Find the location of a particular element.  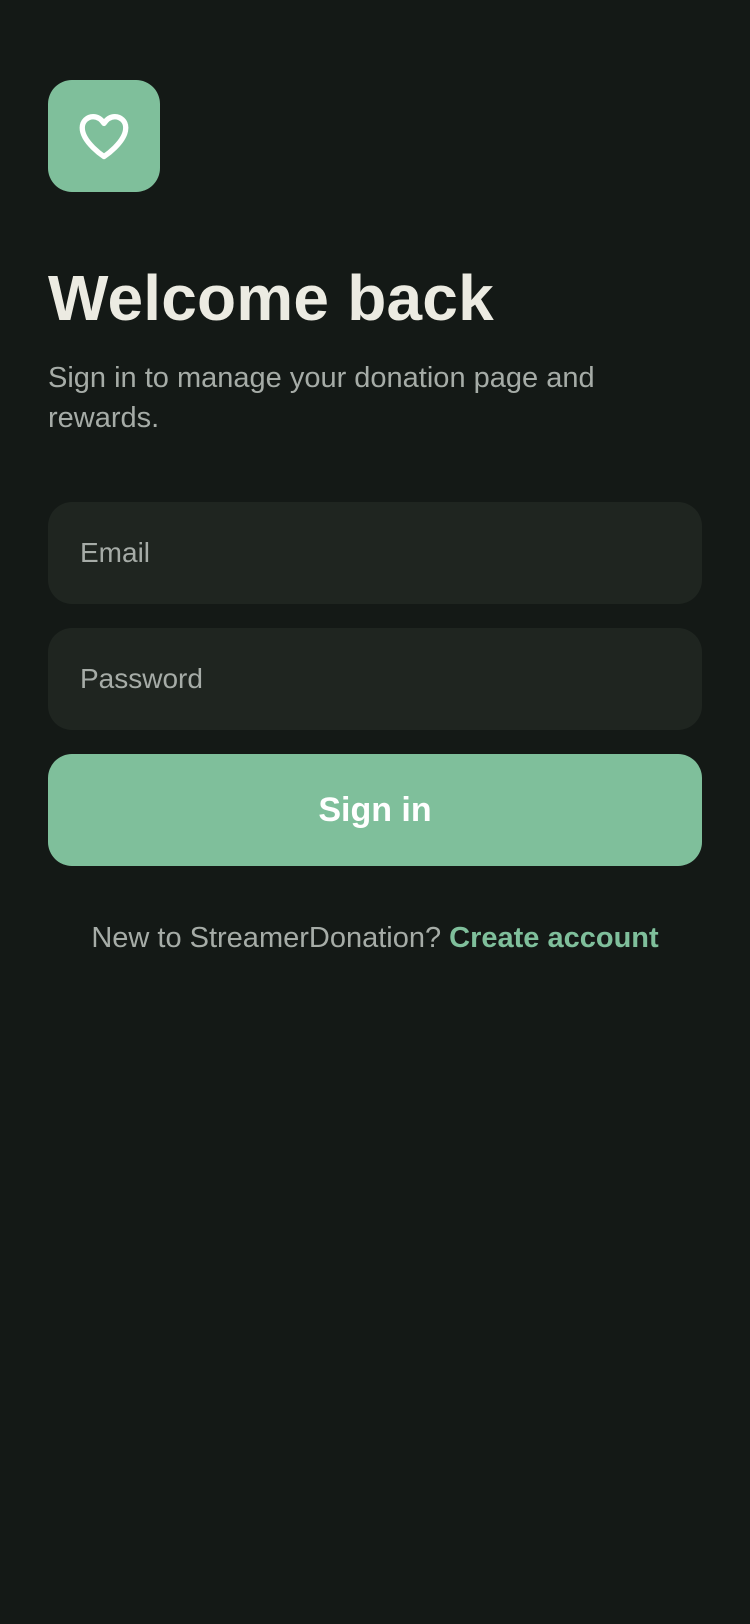

signup-prompt: New to StreamerDonation? Create account is located at coordinates (375, 938).